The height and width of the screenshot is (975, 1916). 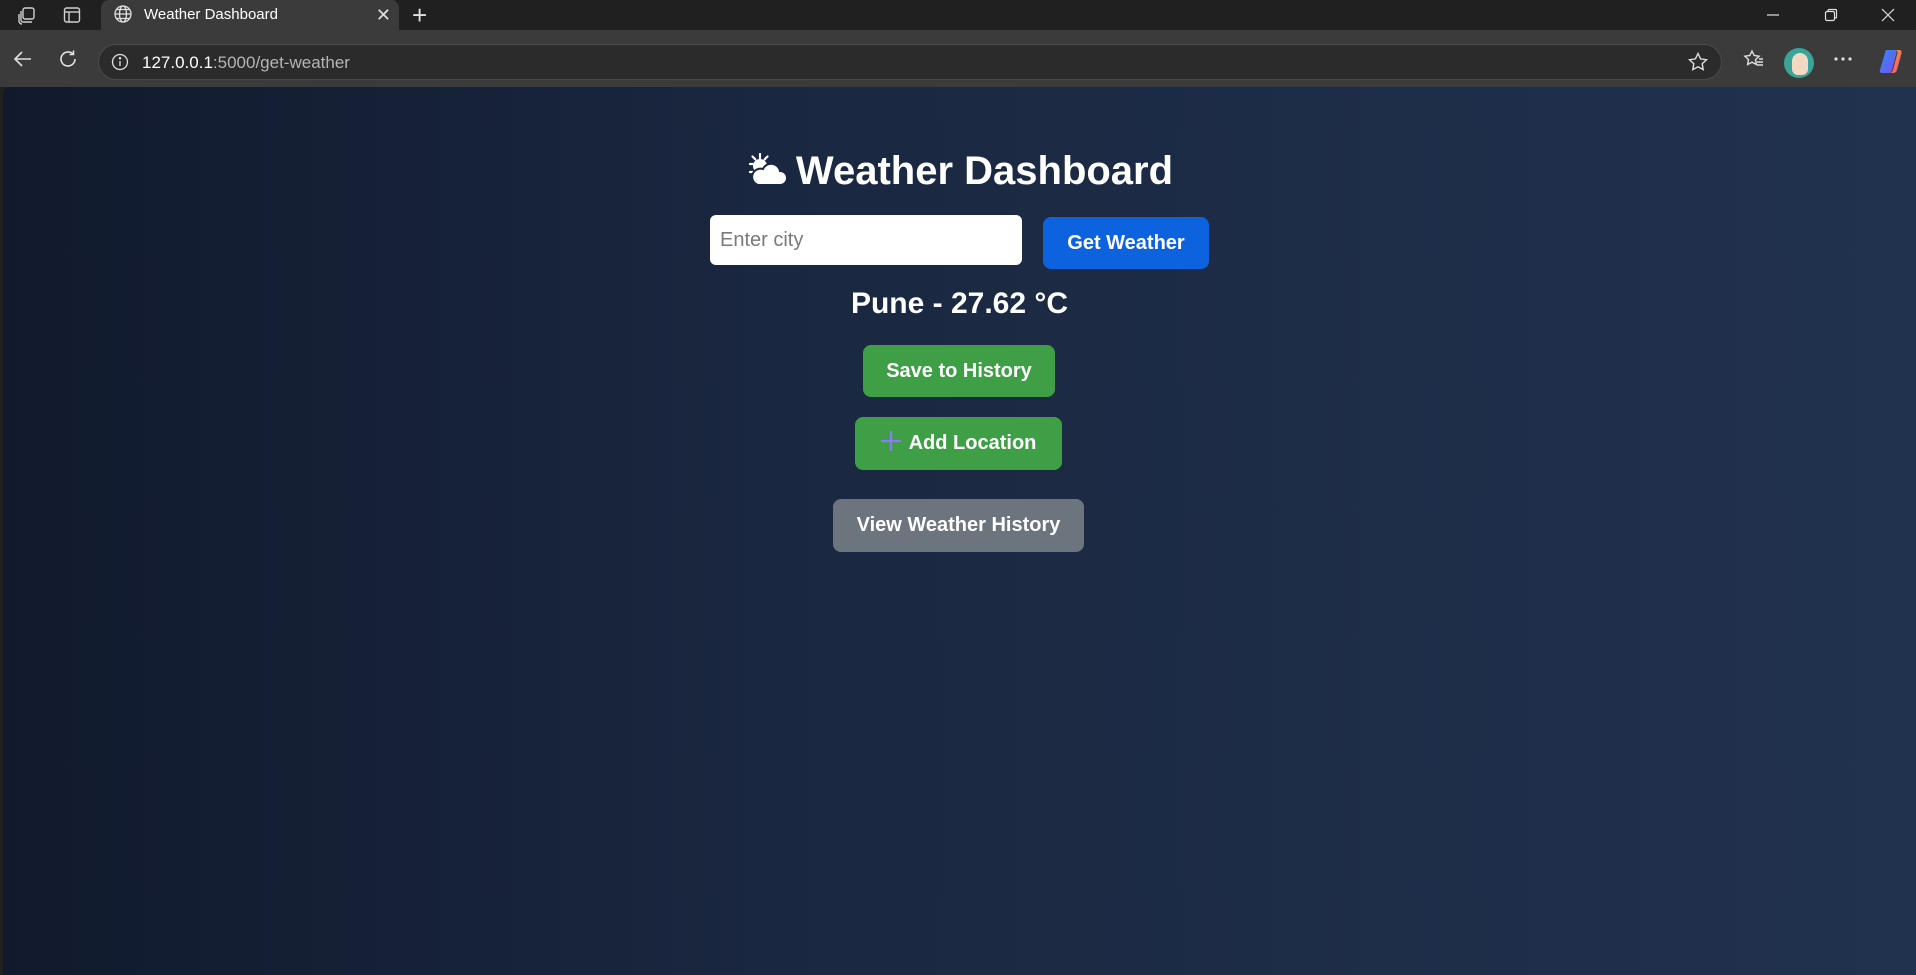 I want to click on url-host: 127.0.0.1, so click(x=177, y=62).